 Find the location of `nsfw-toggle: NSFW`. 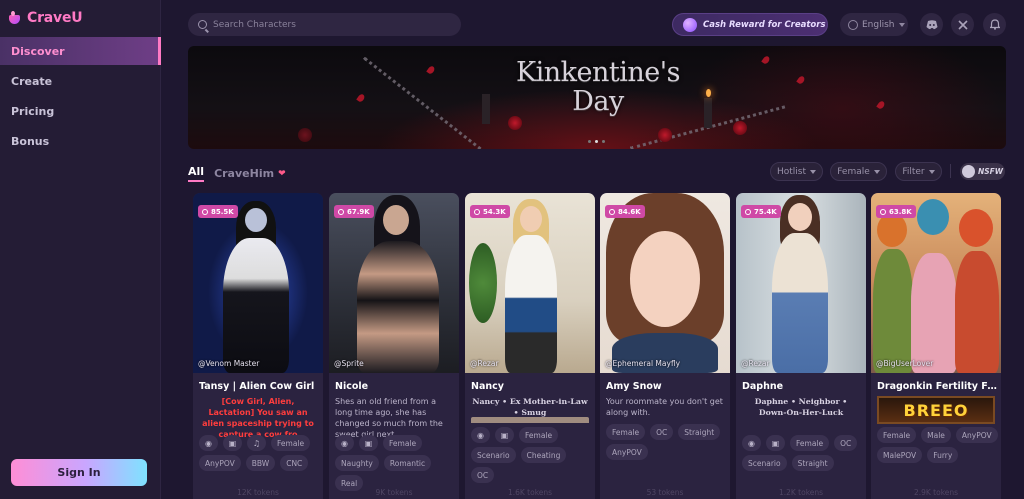

nsfw-toggle: NSFW is located at coordinates (982, 171).